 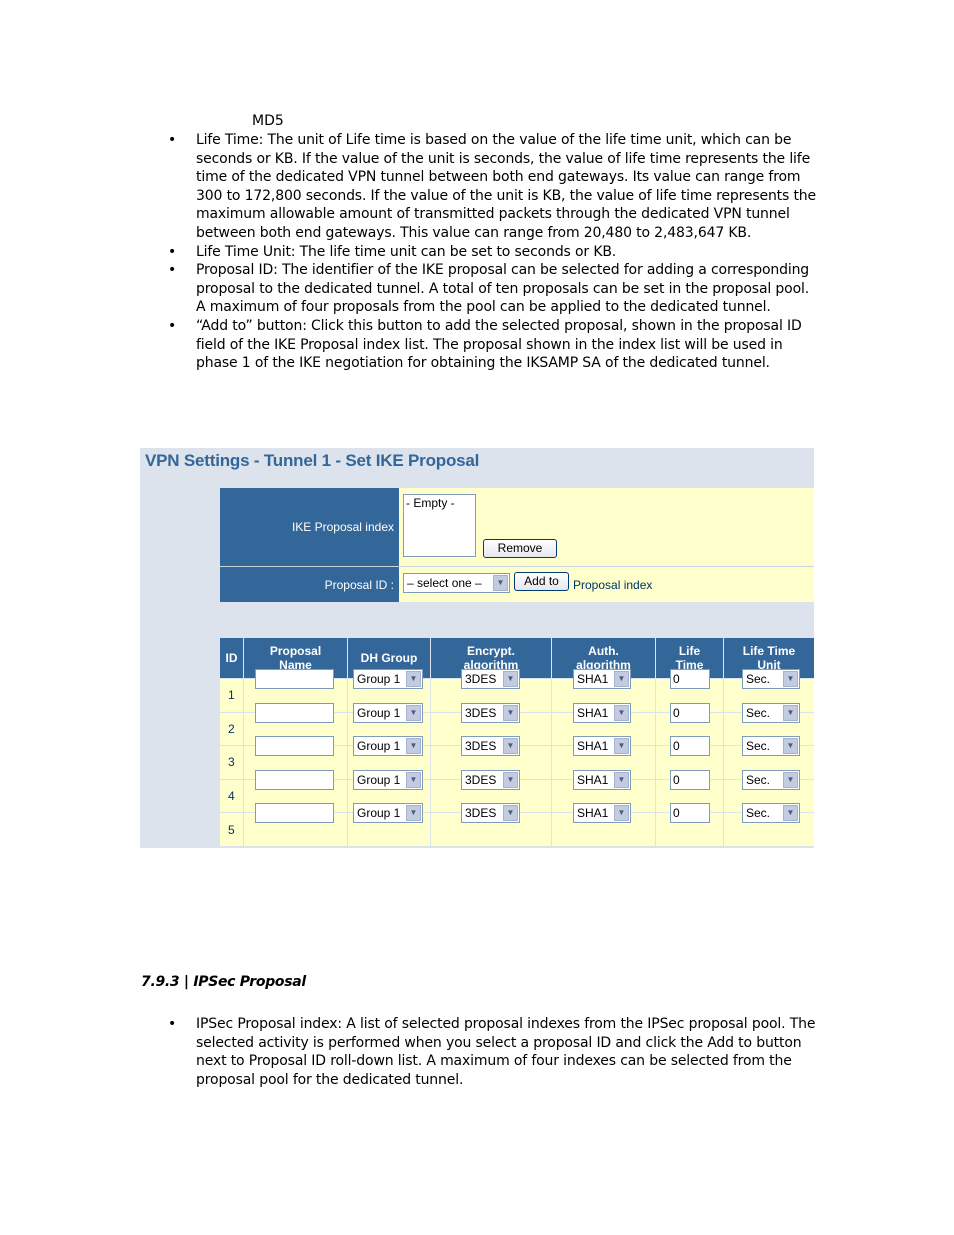 I want to click on row-id: 1, so click(x=232, y=695).